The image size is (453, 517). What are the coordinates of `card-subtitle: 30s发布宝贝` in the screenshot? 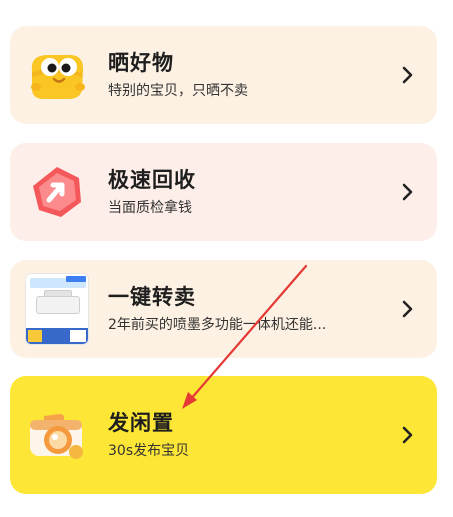 It's located at (149, 451).